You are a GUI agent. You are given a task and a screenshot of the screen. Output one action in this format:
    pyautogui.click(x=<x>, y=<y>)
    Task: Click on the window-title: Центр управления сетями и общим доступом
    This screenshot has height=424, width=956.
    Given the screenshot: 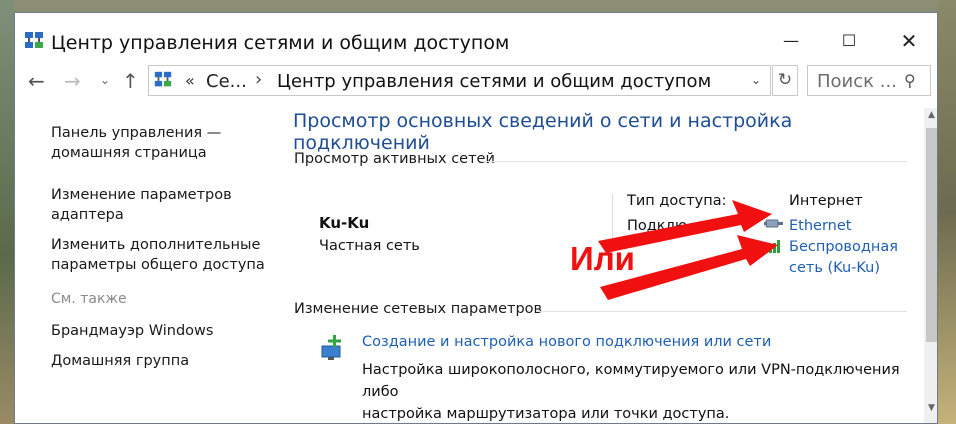 What is the action you would take?
    pyautogui.click(x=280, y=43)
    